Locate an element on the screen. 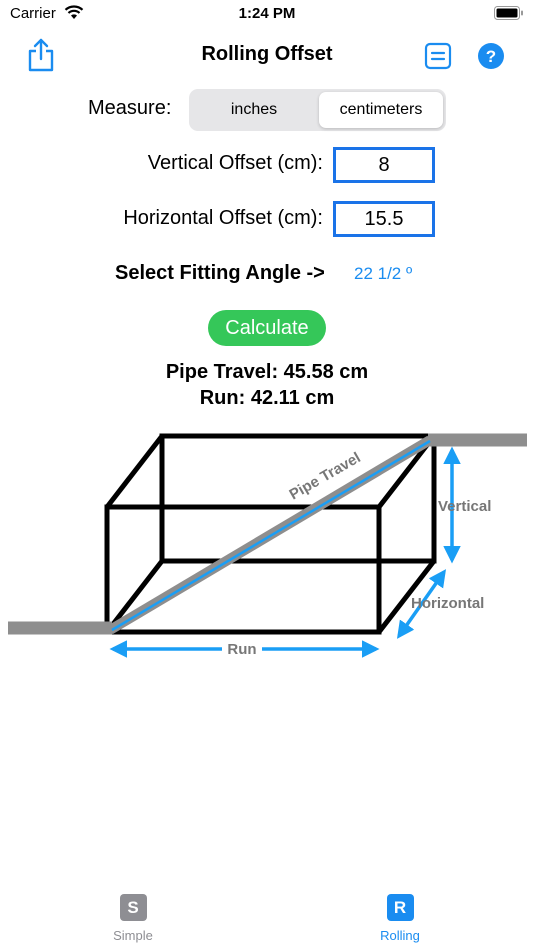  horizontal-offset-label: Horizontal Offset (cm): is located at coordinates (223, 218).